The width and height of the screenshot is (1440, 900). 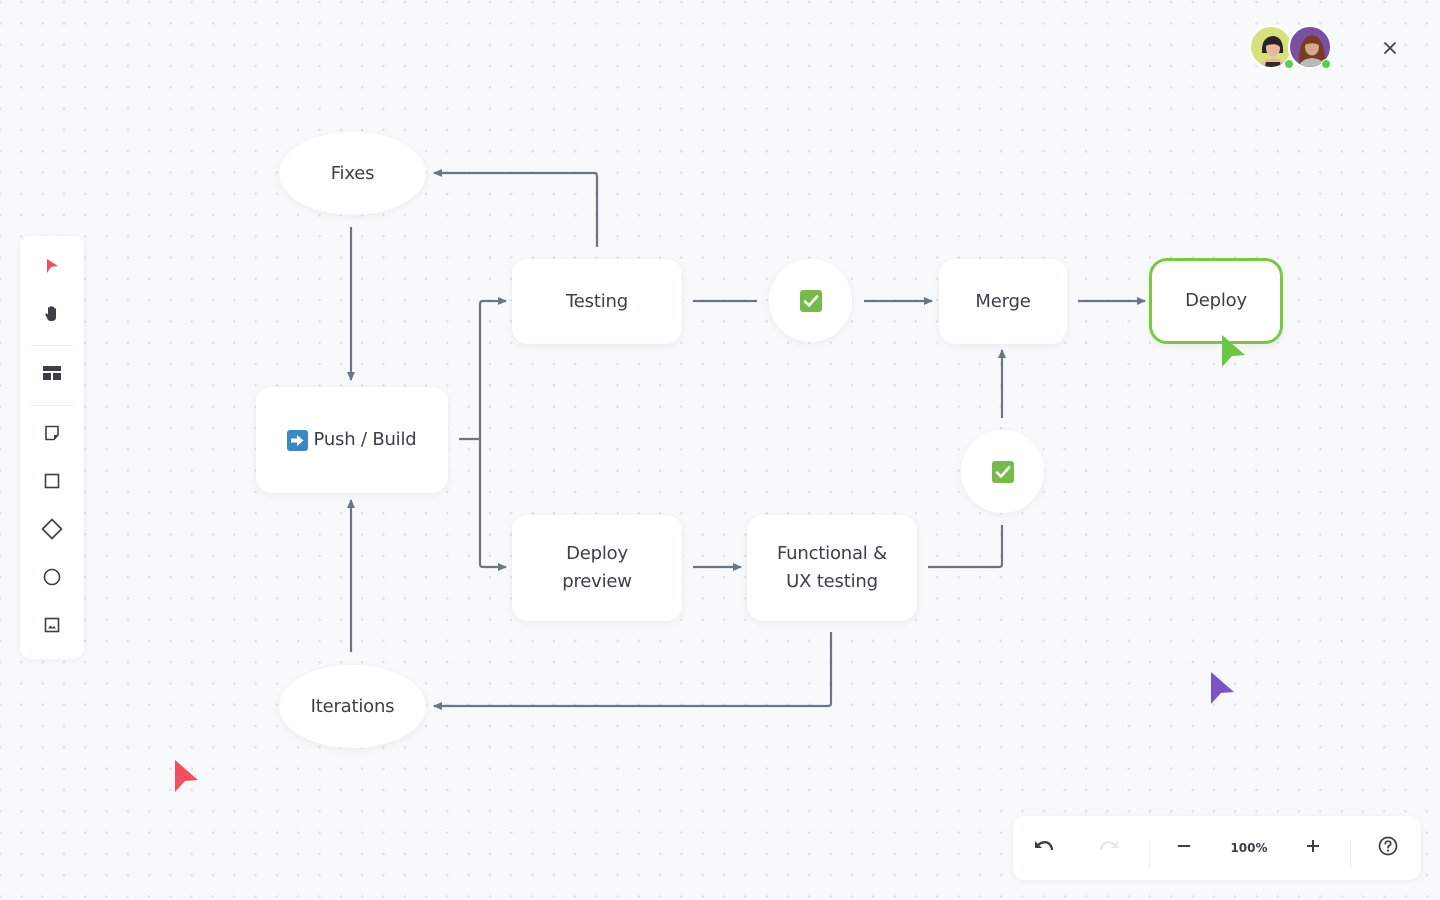 I want to click on collaborator-cursor-red, so click(x=187, y=778).